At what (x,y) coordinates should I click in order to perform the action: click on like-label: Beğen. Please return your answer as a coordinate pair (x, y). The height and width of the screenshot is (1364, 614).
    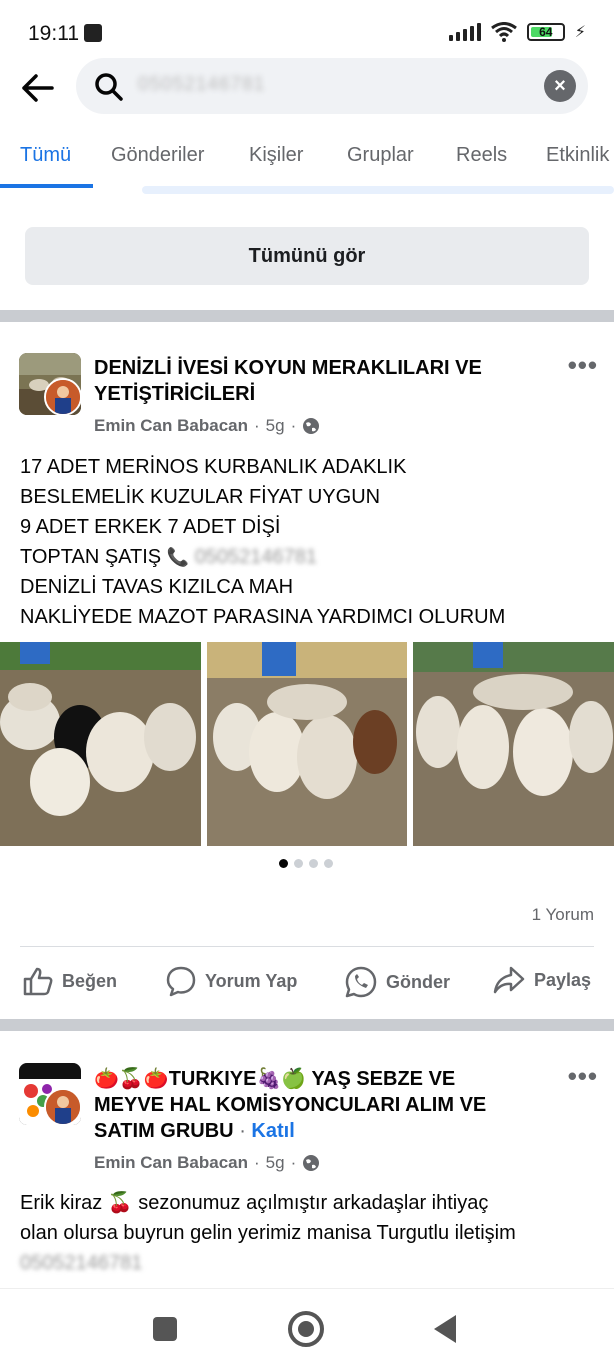
    Looking at the image, I should click on (90, 980).